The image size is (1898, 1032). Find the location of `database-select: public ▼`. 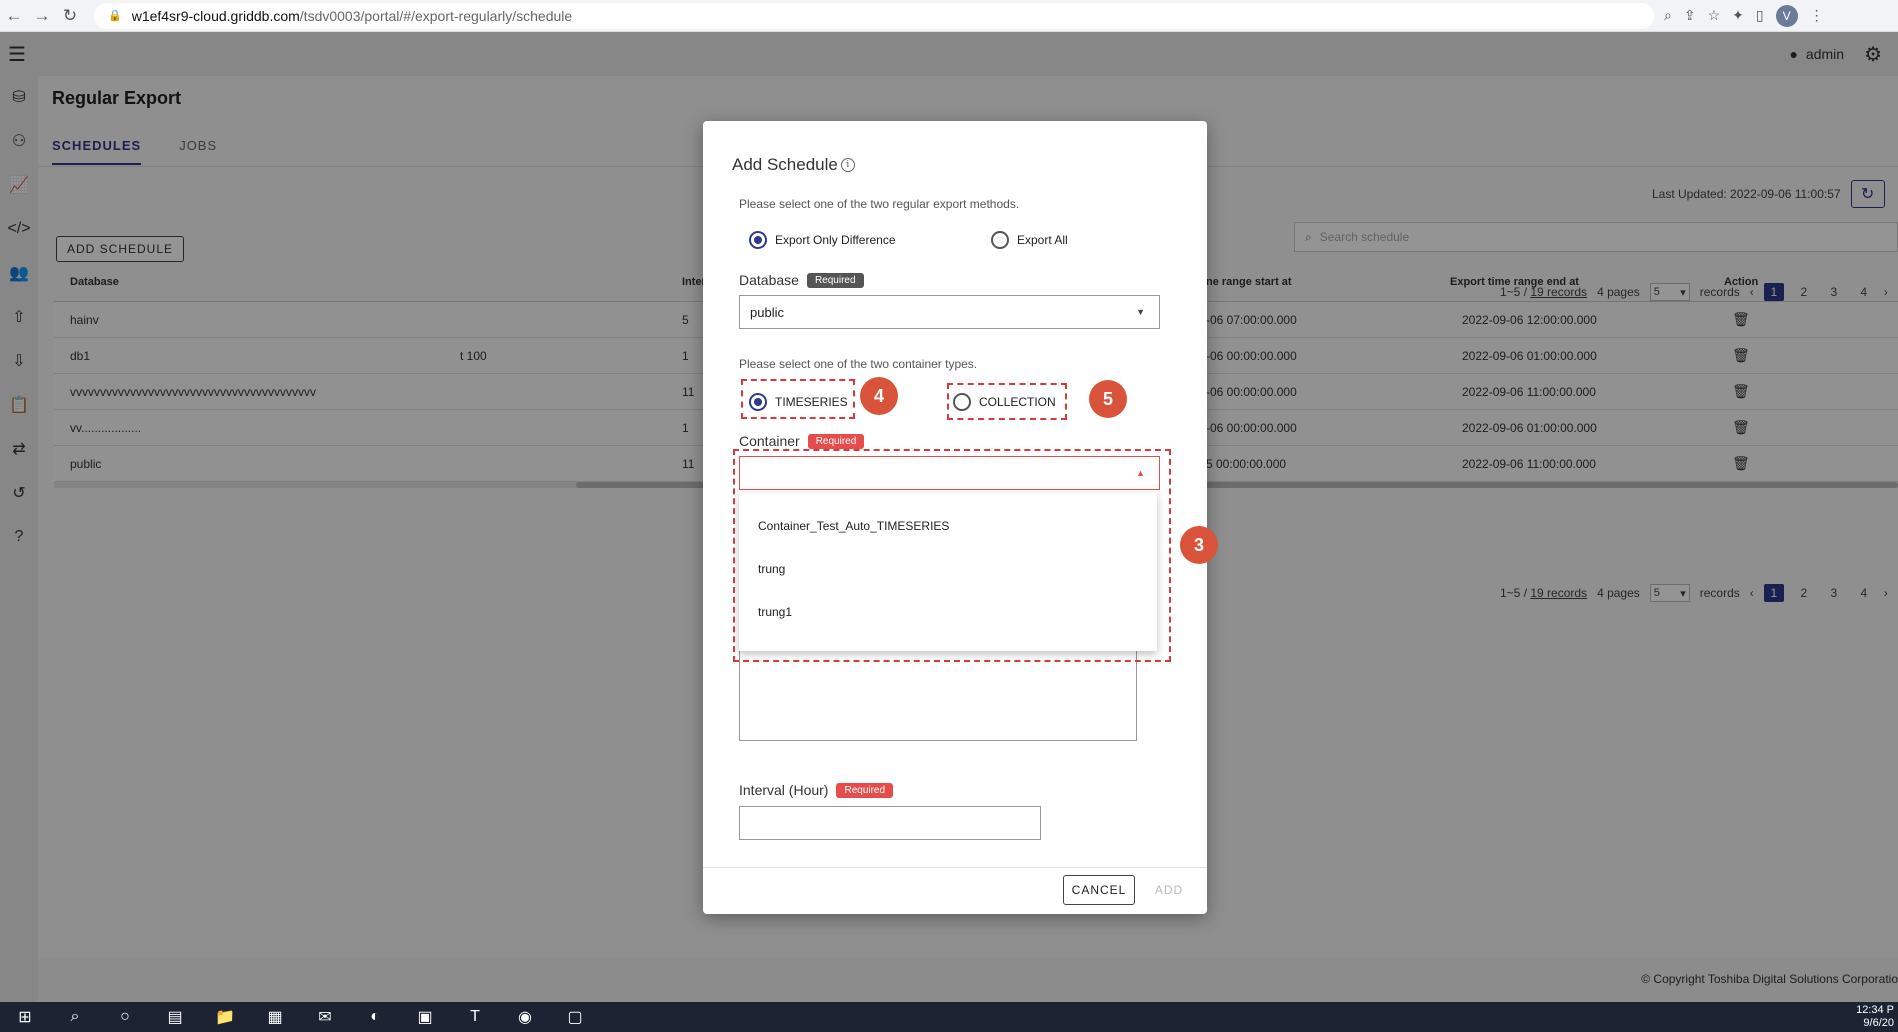

database-select: public ▼ is located at coordinates (949, 312).